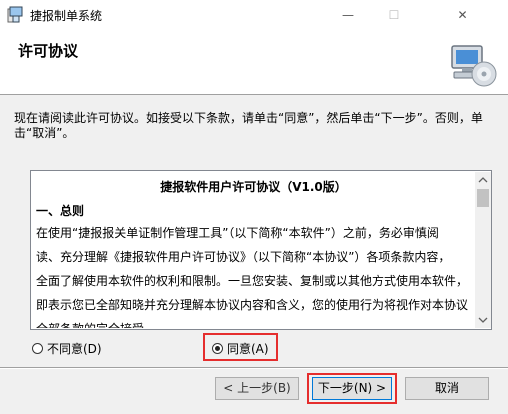  I want to click on agree-radio: 同意(A), so click(240, 348).